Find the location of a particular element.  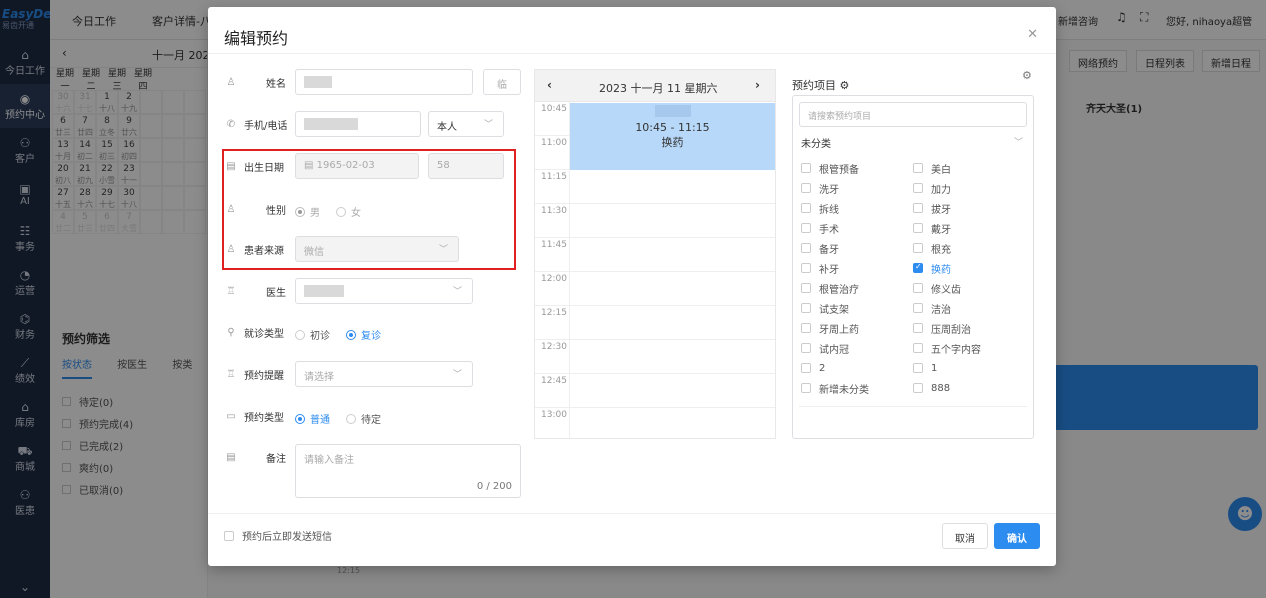

note-char-count: 0 / 200 is located at coordinates (494, 486).